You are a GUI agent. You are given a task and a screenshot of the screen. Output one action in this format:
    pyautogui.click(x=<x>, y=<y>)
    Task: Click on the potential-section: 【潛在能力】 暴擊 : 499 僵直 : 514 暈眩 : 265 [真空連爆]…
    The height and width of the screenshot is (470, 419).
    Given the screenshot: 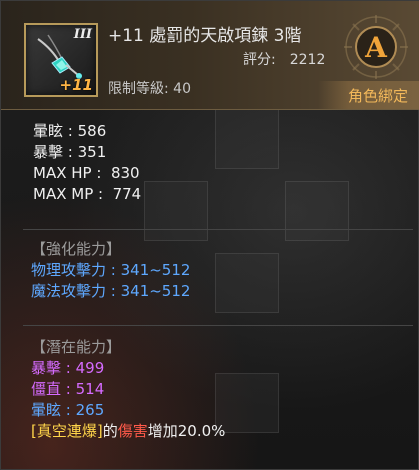 What is the action you would take?
    pyautogui.click(x=128, y=389)
    